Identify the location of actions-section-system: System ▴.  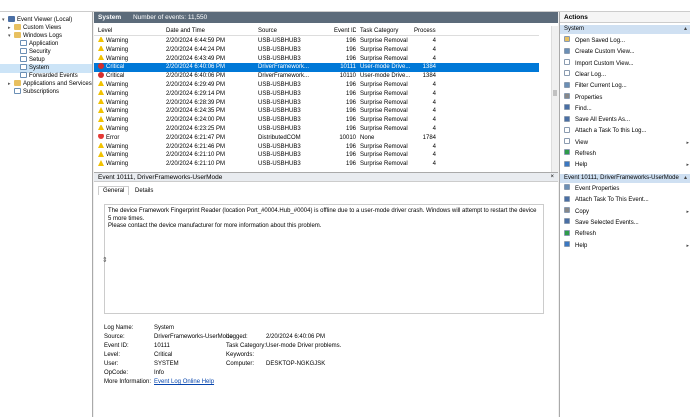
(625, 29).